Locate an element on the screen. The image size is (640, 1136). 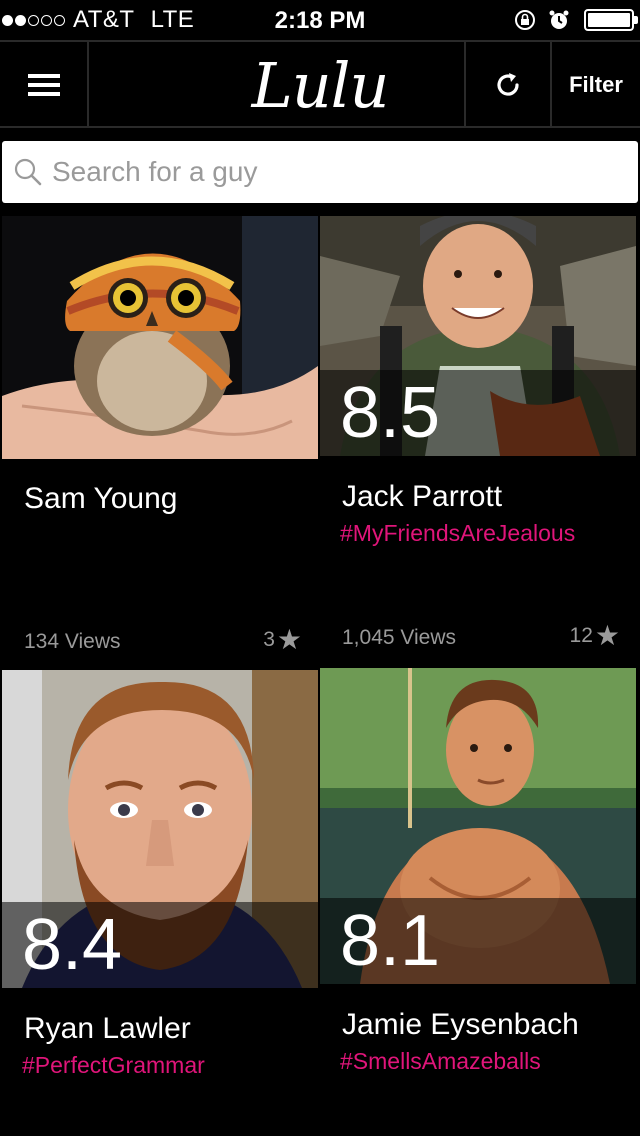
rotation-lock-icon is located at coordinates (525, 20).